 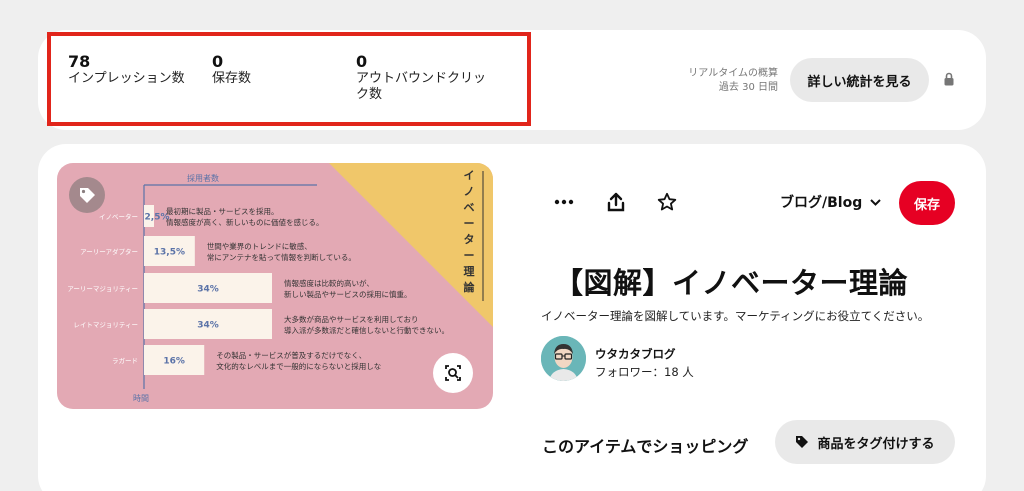 What do you see at coordinates (645, 446) in the screenshot?
I see `shop-section-title: このアイテムでショッピング` at bounding box center [645, 446].